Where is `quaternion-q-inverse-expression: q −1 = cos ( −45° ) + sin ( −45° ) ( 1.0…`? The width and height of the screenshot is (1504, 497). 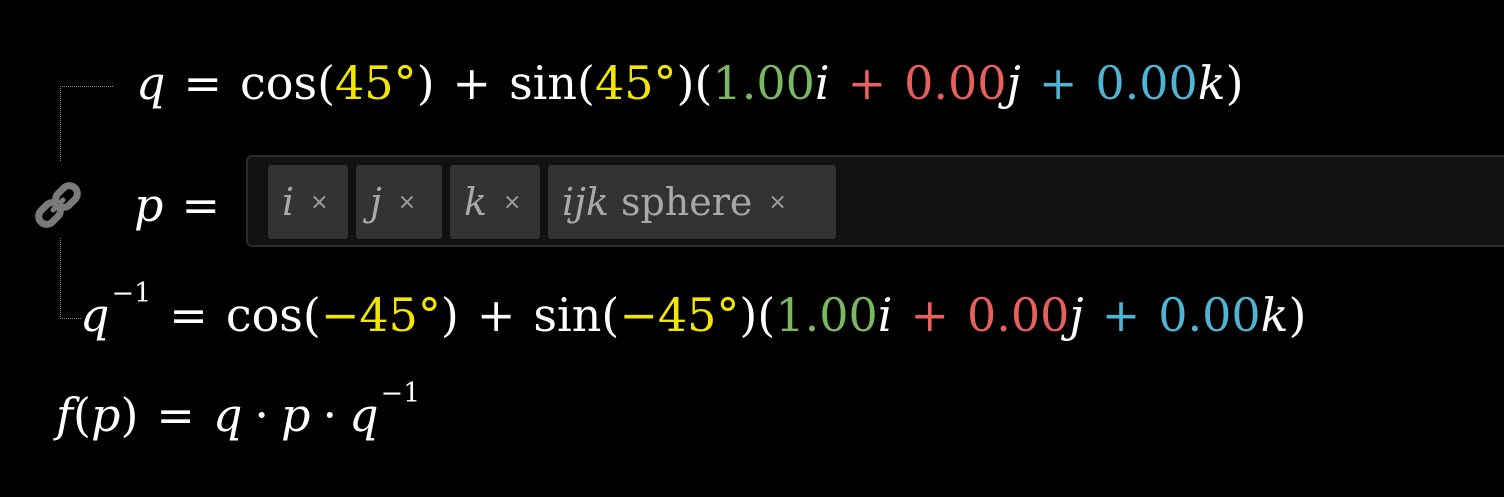 quaternion-q-inverse-expression: q −1 = cos ( −45° ) + sin ( −45° ) ( 1.0… is located at coordinates (693, 311).